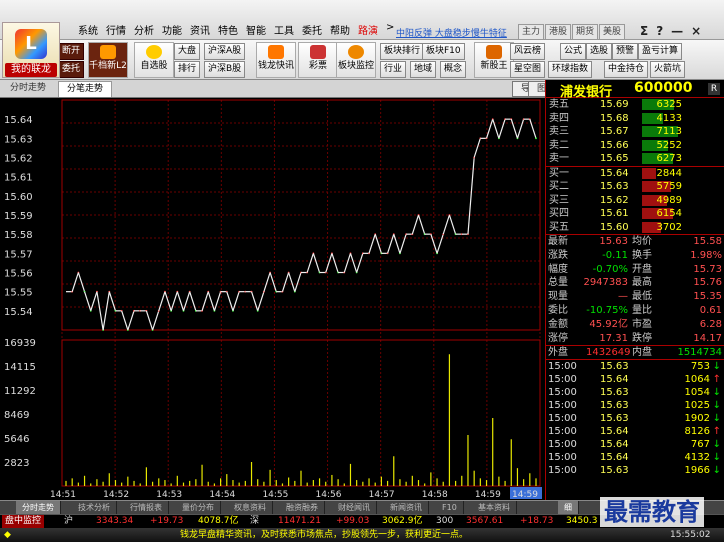  I want to click on stat-label: 换手, so click(642, 255).